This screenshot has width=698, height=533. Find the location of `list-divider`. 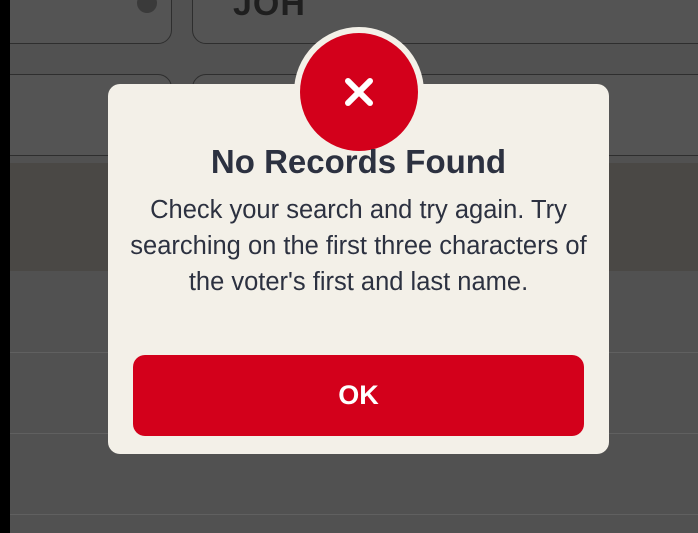

list-divider is located at coordinates (354, 514).